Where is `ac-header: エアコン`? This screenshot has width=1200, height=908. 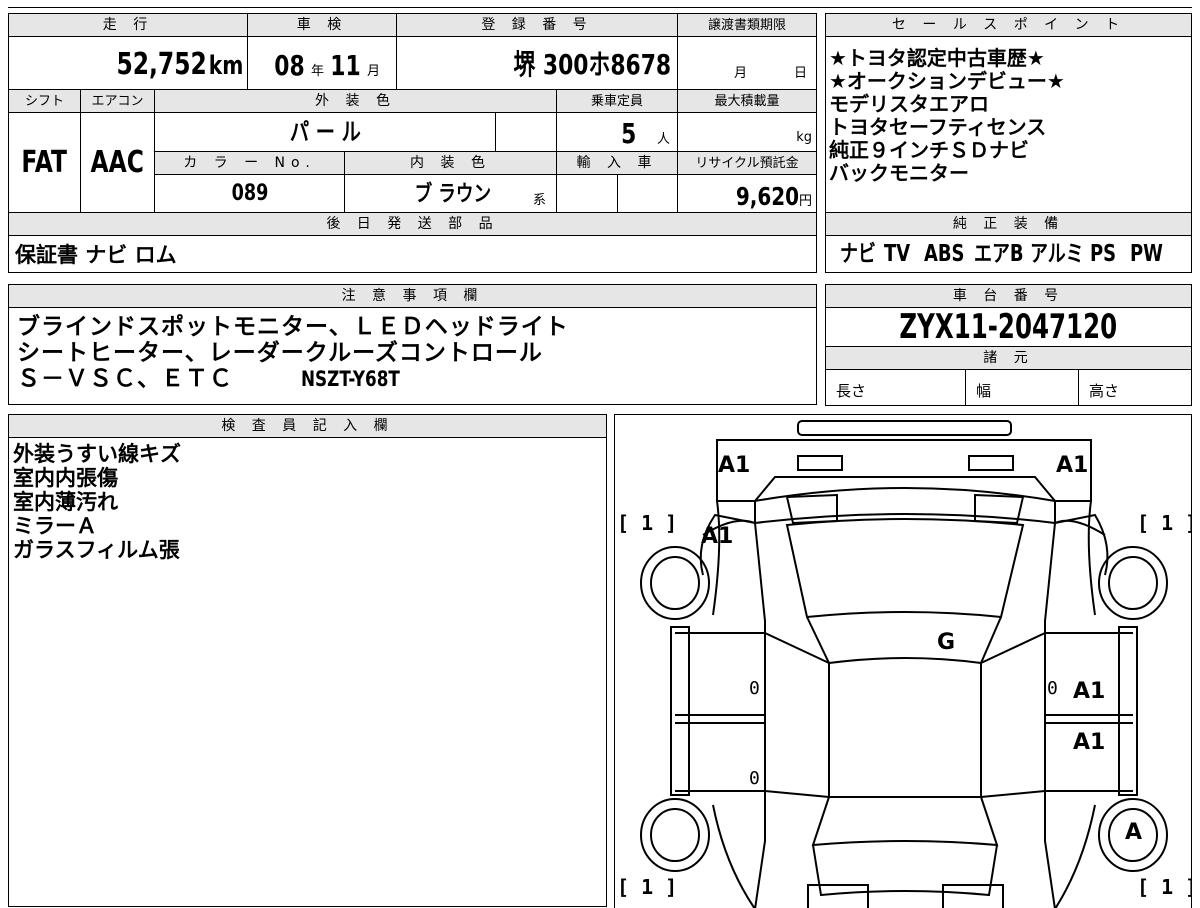
ac-header: エアコン is located at coordinates (117, 101).